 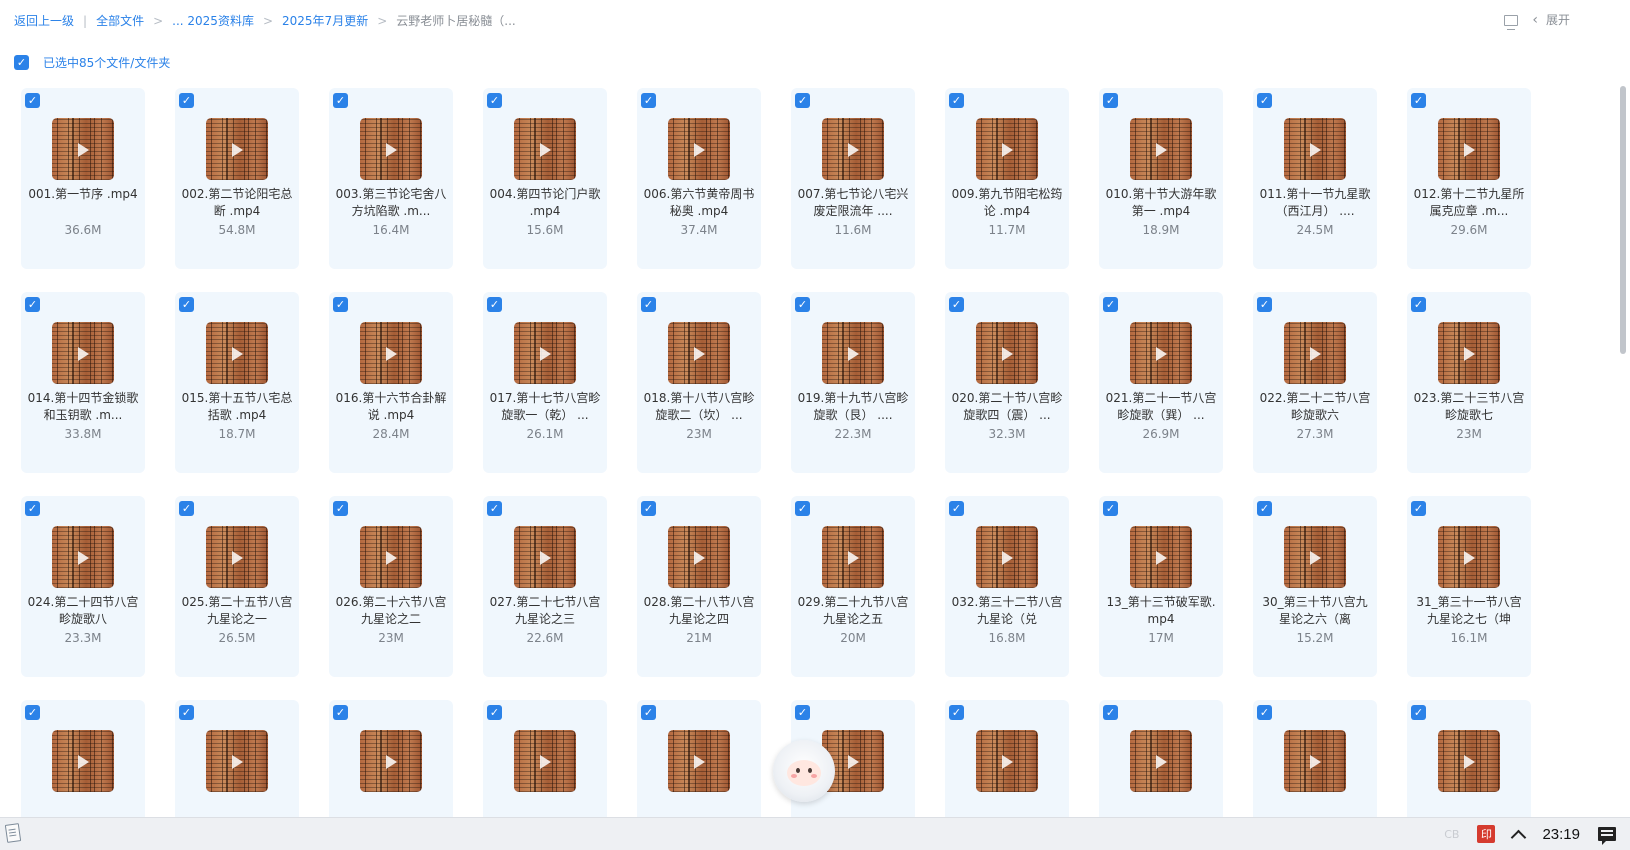 I want to click on file-card: ✓ 028.第二十八节八宫九星论之四 21M, so click(x=699, y=586).